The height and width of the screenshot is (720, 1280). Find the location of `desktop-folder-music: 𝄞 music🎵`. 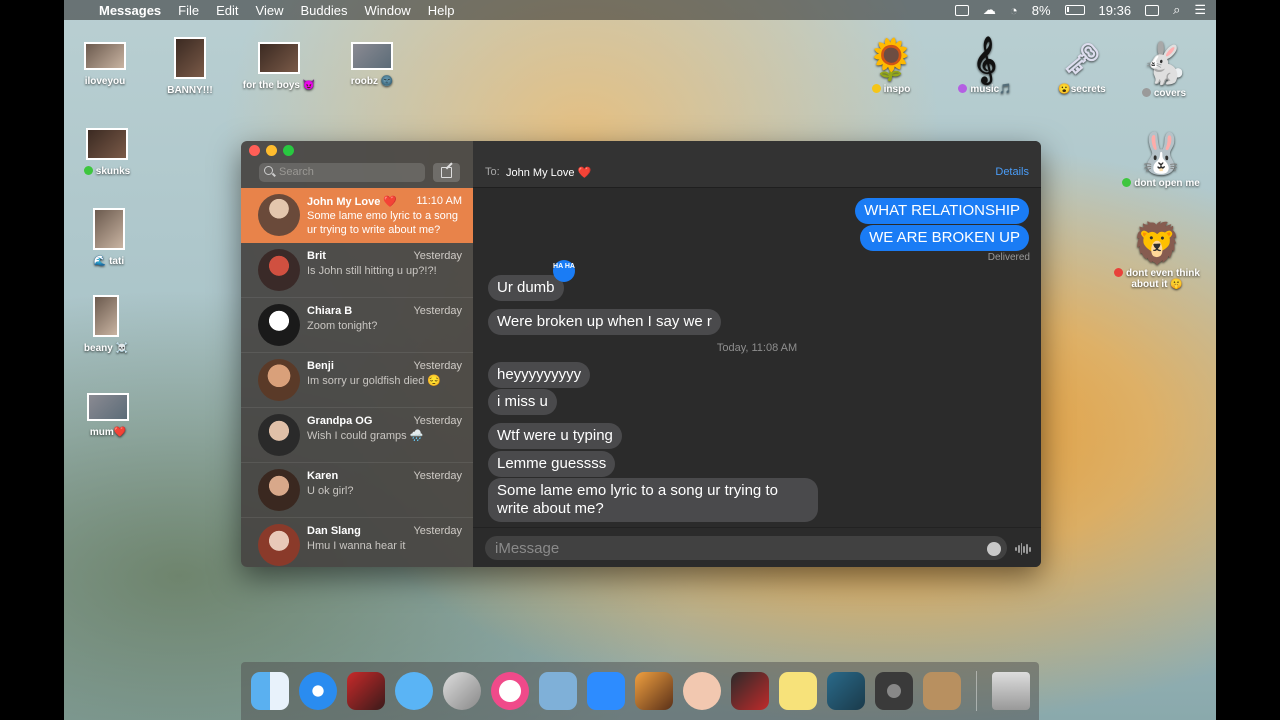

desktop-folder-music: 𝄞 music🎵 is located at coordinates (985, 65).